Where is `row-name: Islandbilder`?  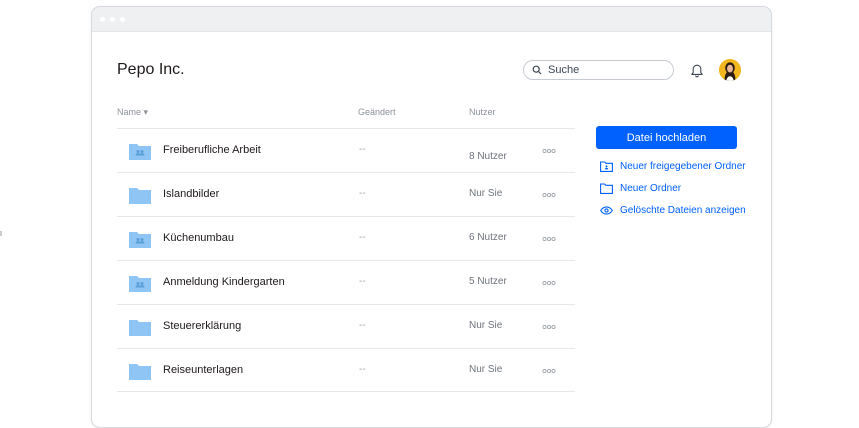 row-name: Islandbilder is located at coordinates (191, 194).